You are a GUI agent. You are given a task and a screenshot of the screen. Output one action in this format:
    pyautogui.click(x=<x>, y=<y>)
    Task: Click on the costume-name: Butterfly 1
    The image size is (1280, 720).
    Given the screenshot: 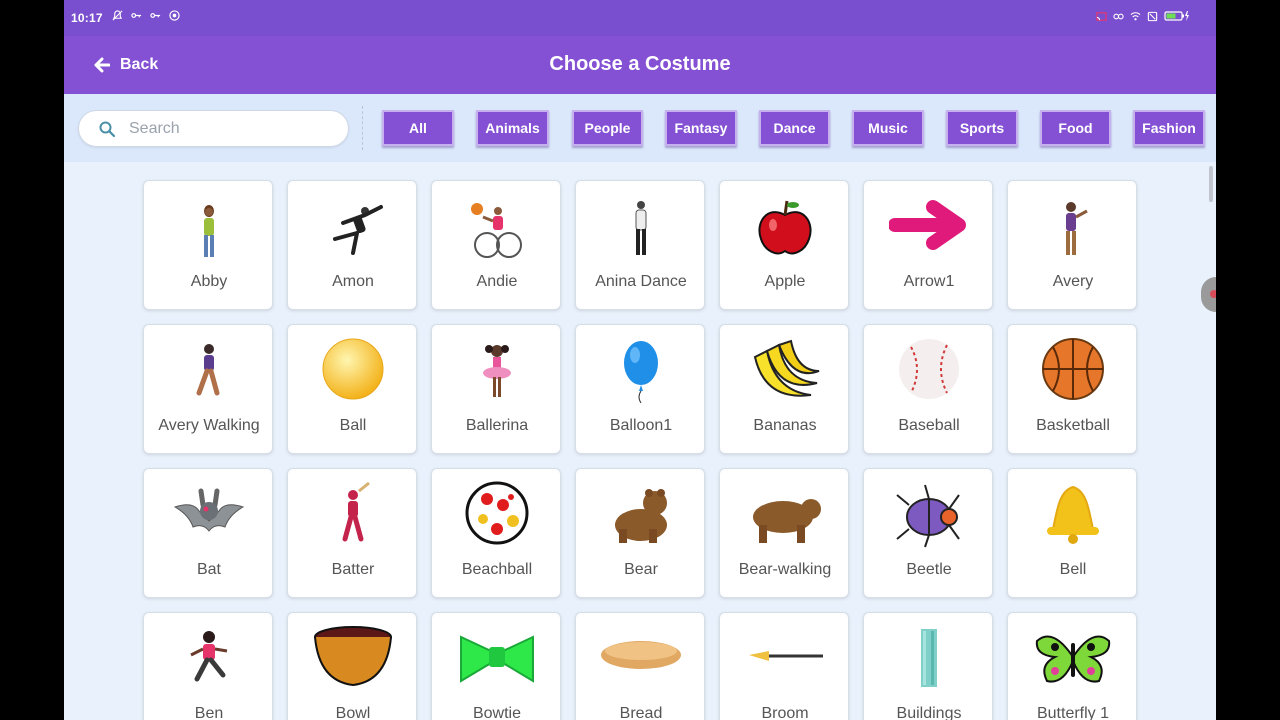 What is the action you would take?
    pyautogui.click(x=1073, y=712)
    